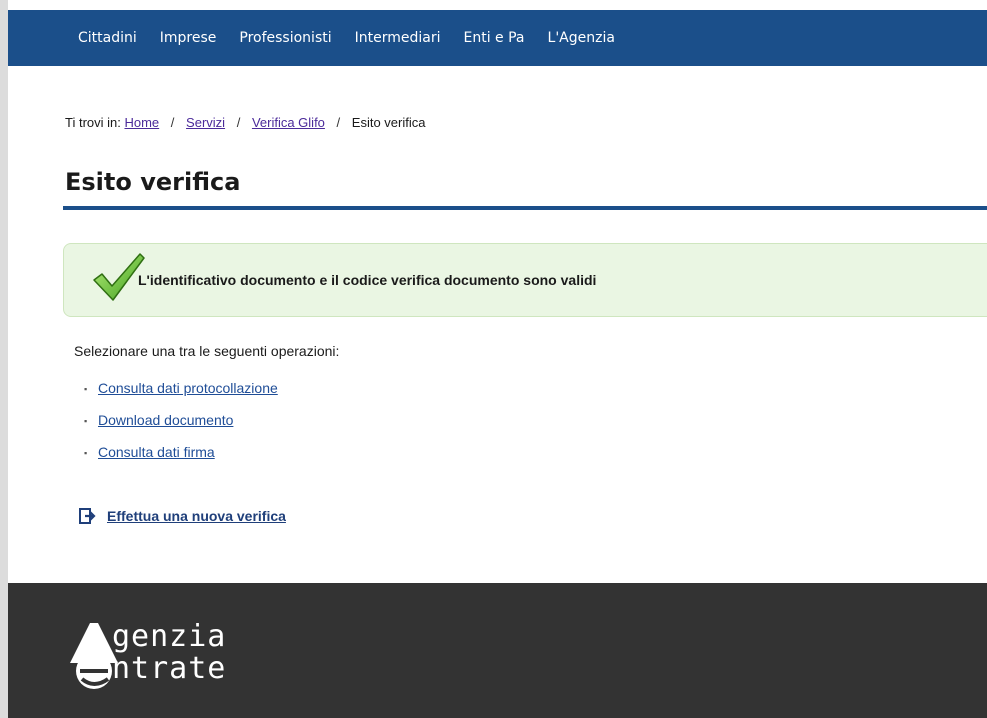 The image size is (987, 718). What do you see at coordinates (156, 452) in the screenshot?
I see `consulta-dati-firma-link: Consulta dati firma` at bounding box center [156, 452].